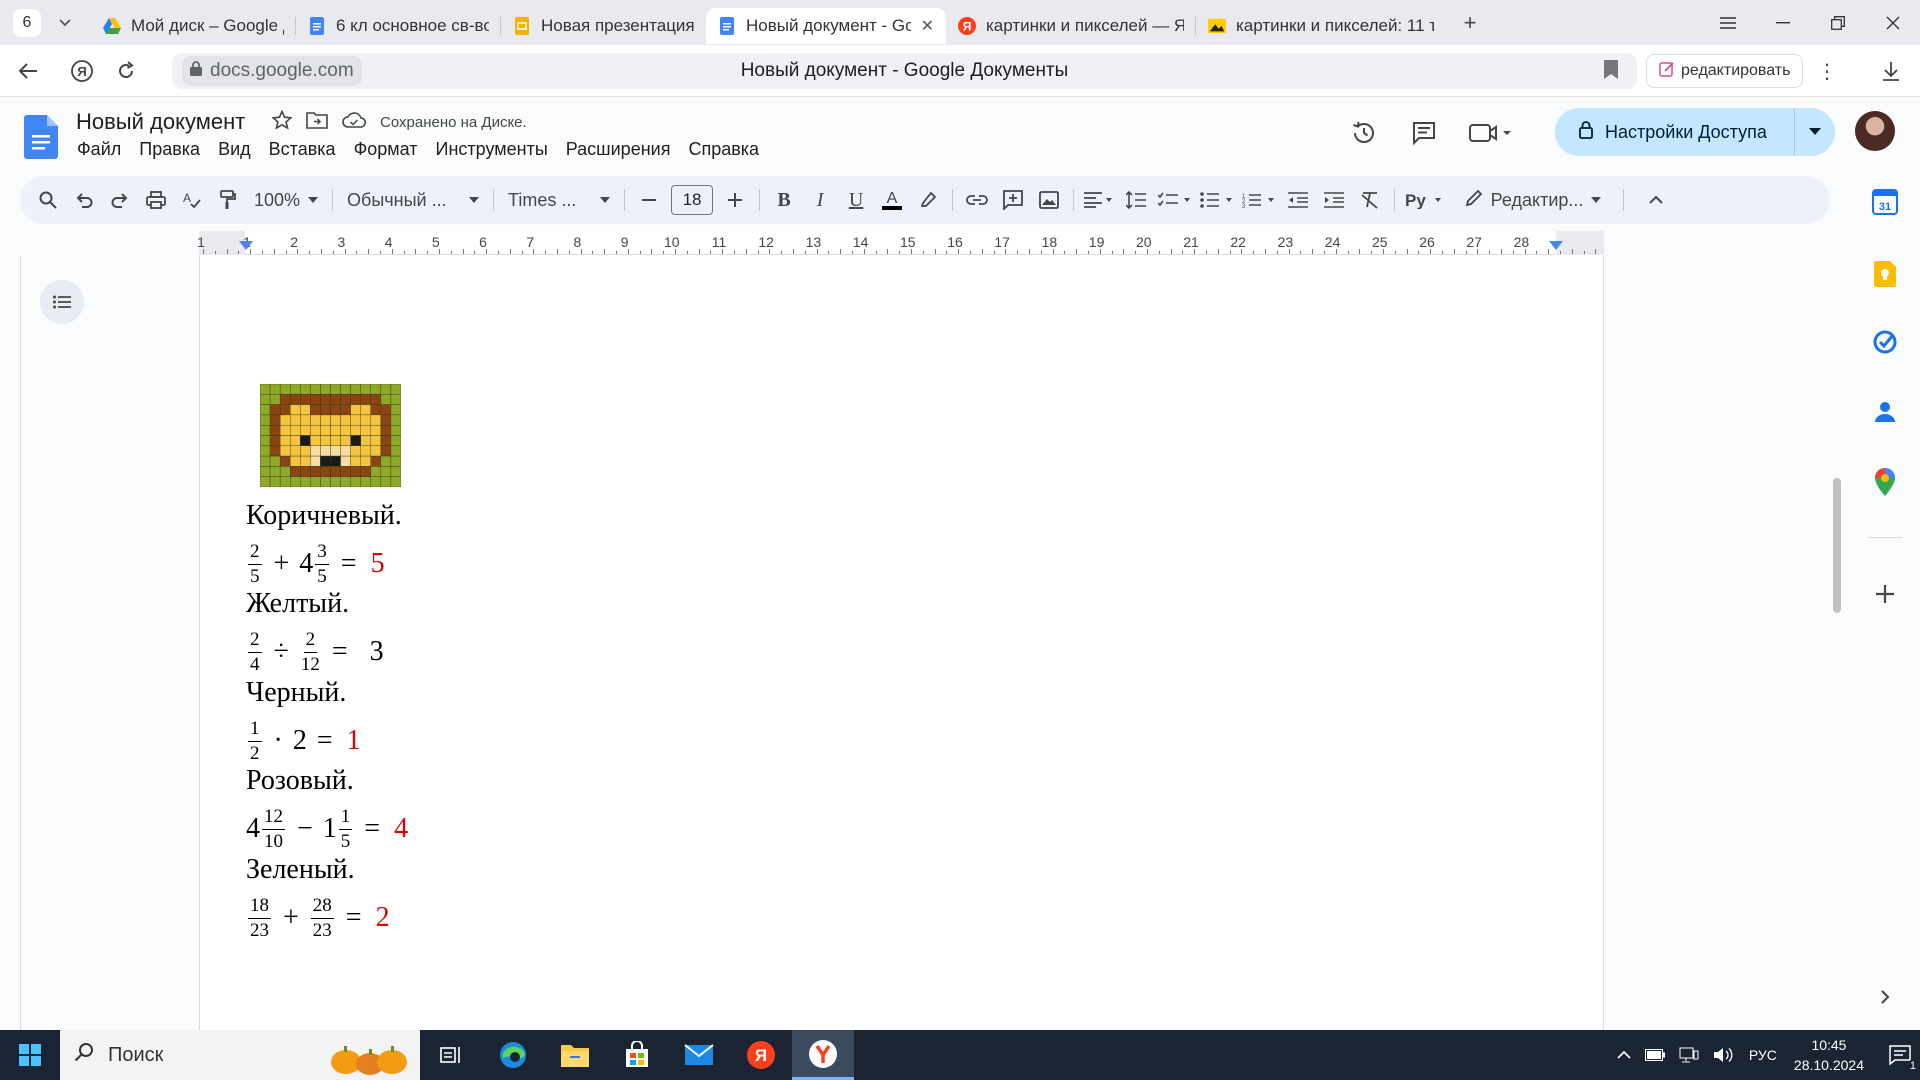  I want to click on highlight-color-icon, so click(928, 200).